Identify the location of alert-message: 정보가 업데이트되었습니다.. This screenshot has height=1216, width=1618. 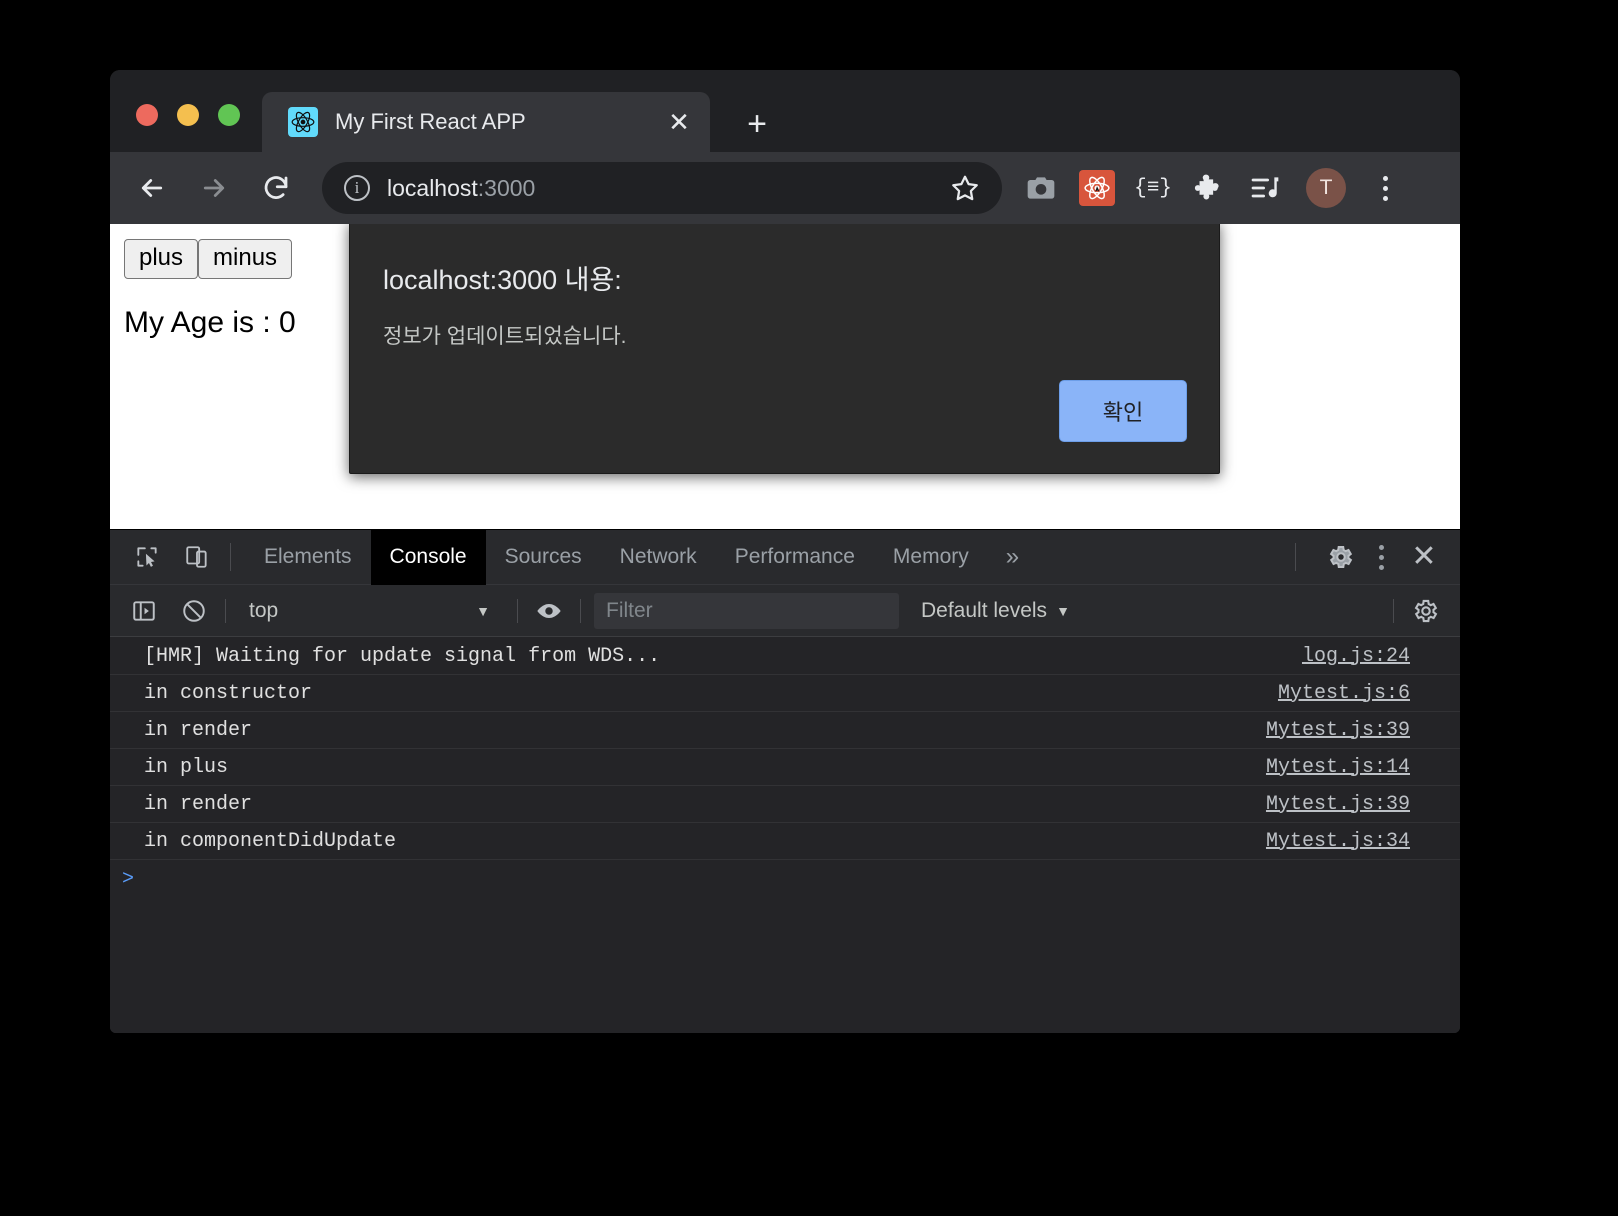
(505, 336).